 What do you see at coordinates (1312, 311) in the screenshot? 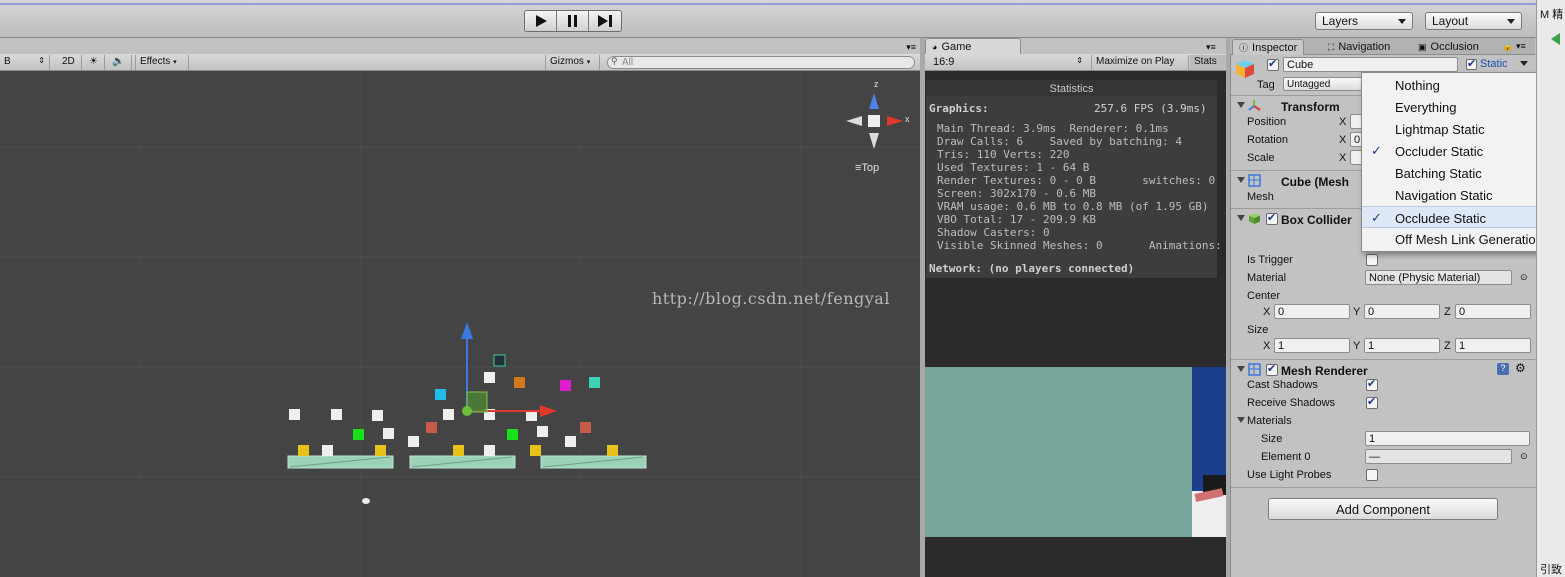
I see `center-x-field: 0` at bounding box center [1312, 311].